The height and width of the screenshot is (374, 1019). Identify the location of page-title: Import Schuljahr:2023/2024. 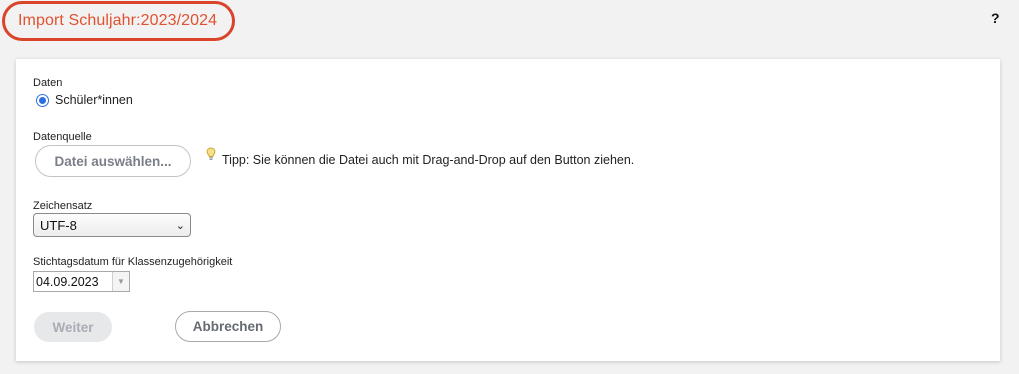
(118, 20).